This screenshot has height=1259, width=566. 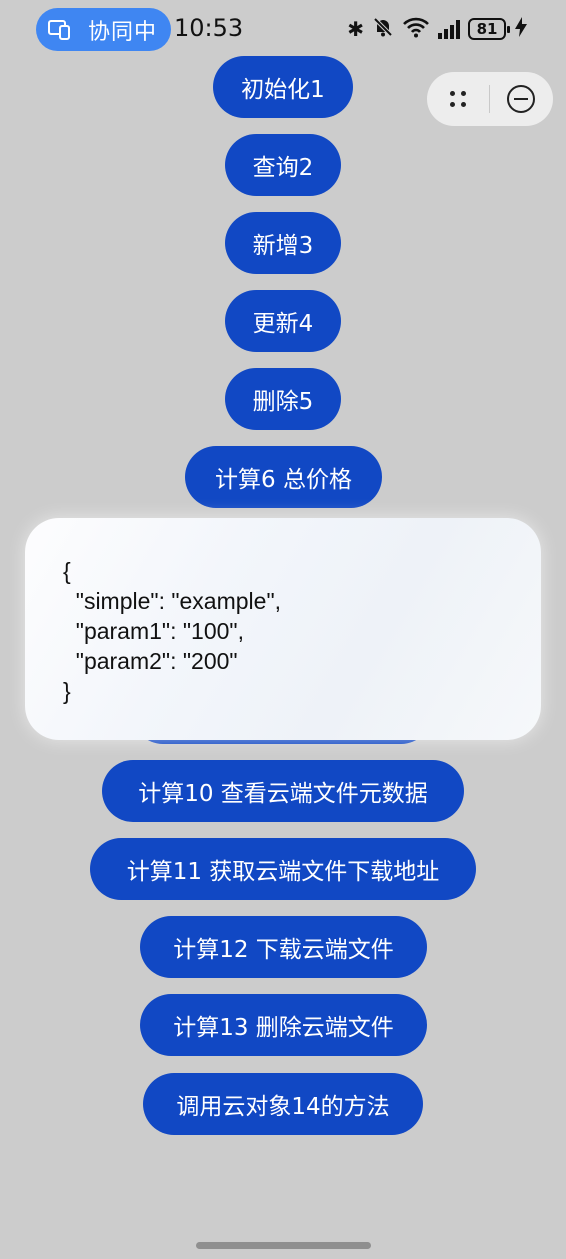 What do you see at coordinates (283, 1245) in the screenshot?
I see `home-indicator` at bounding box center [283, 1245].